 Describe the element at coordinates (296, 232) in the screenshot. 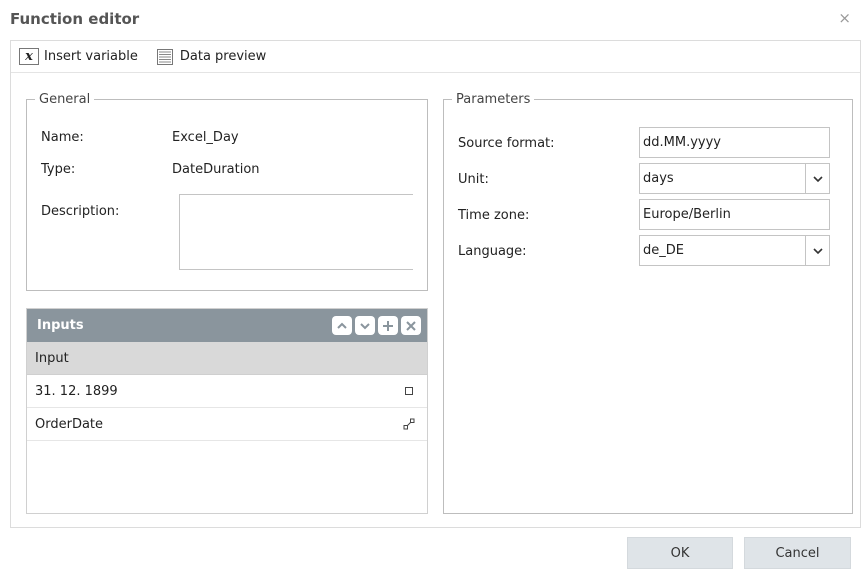

I see `description-input` at that location.